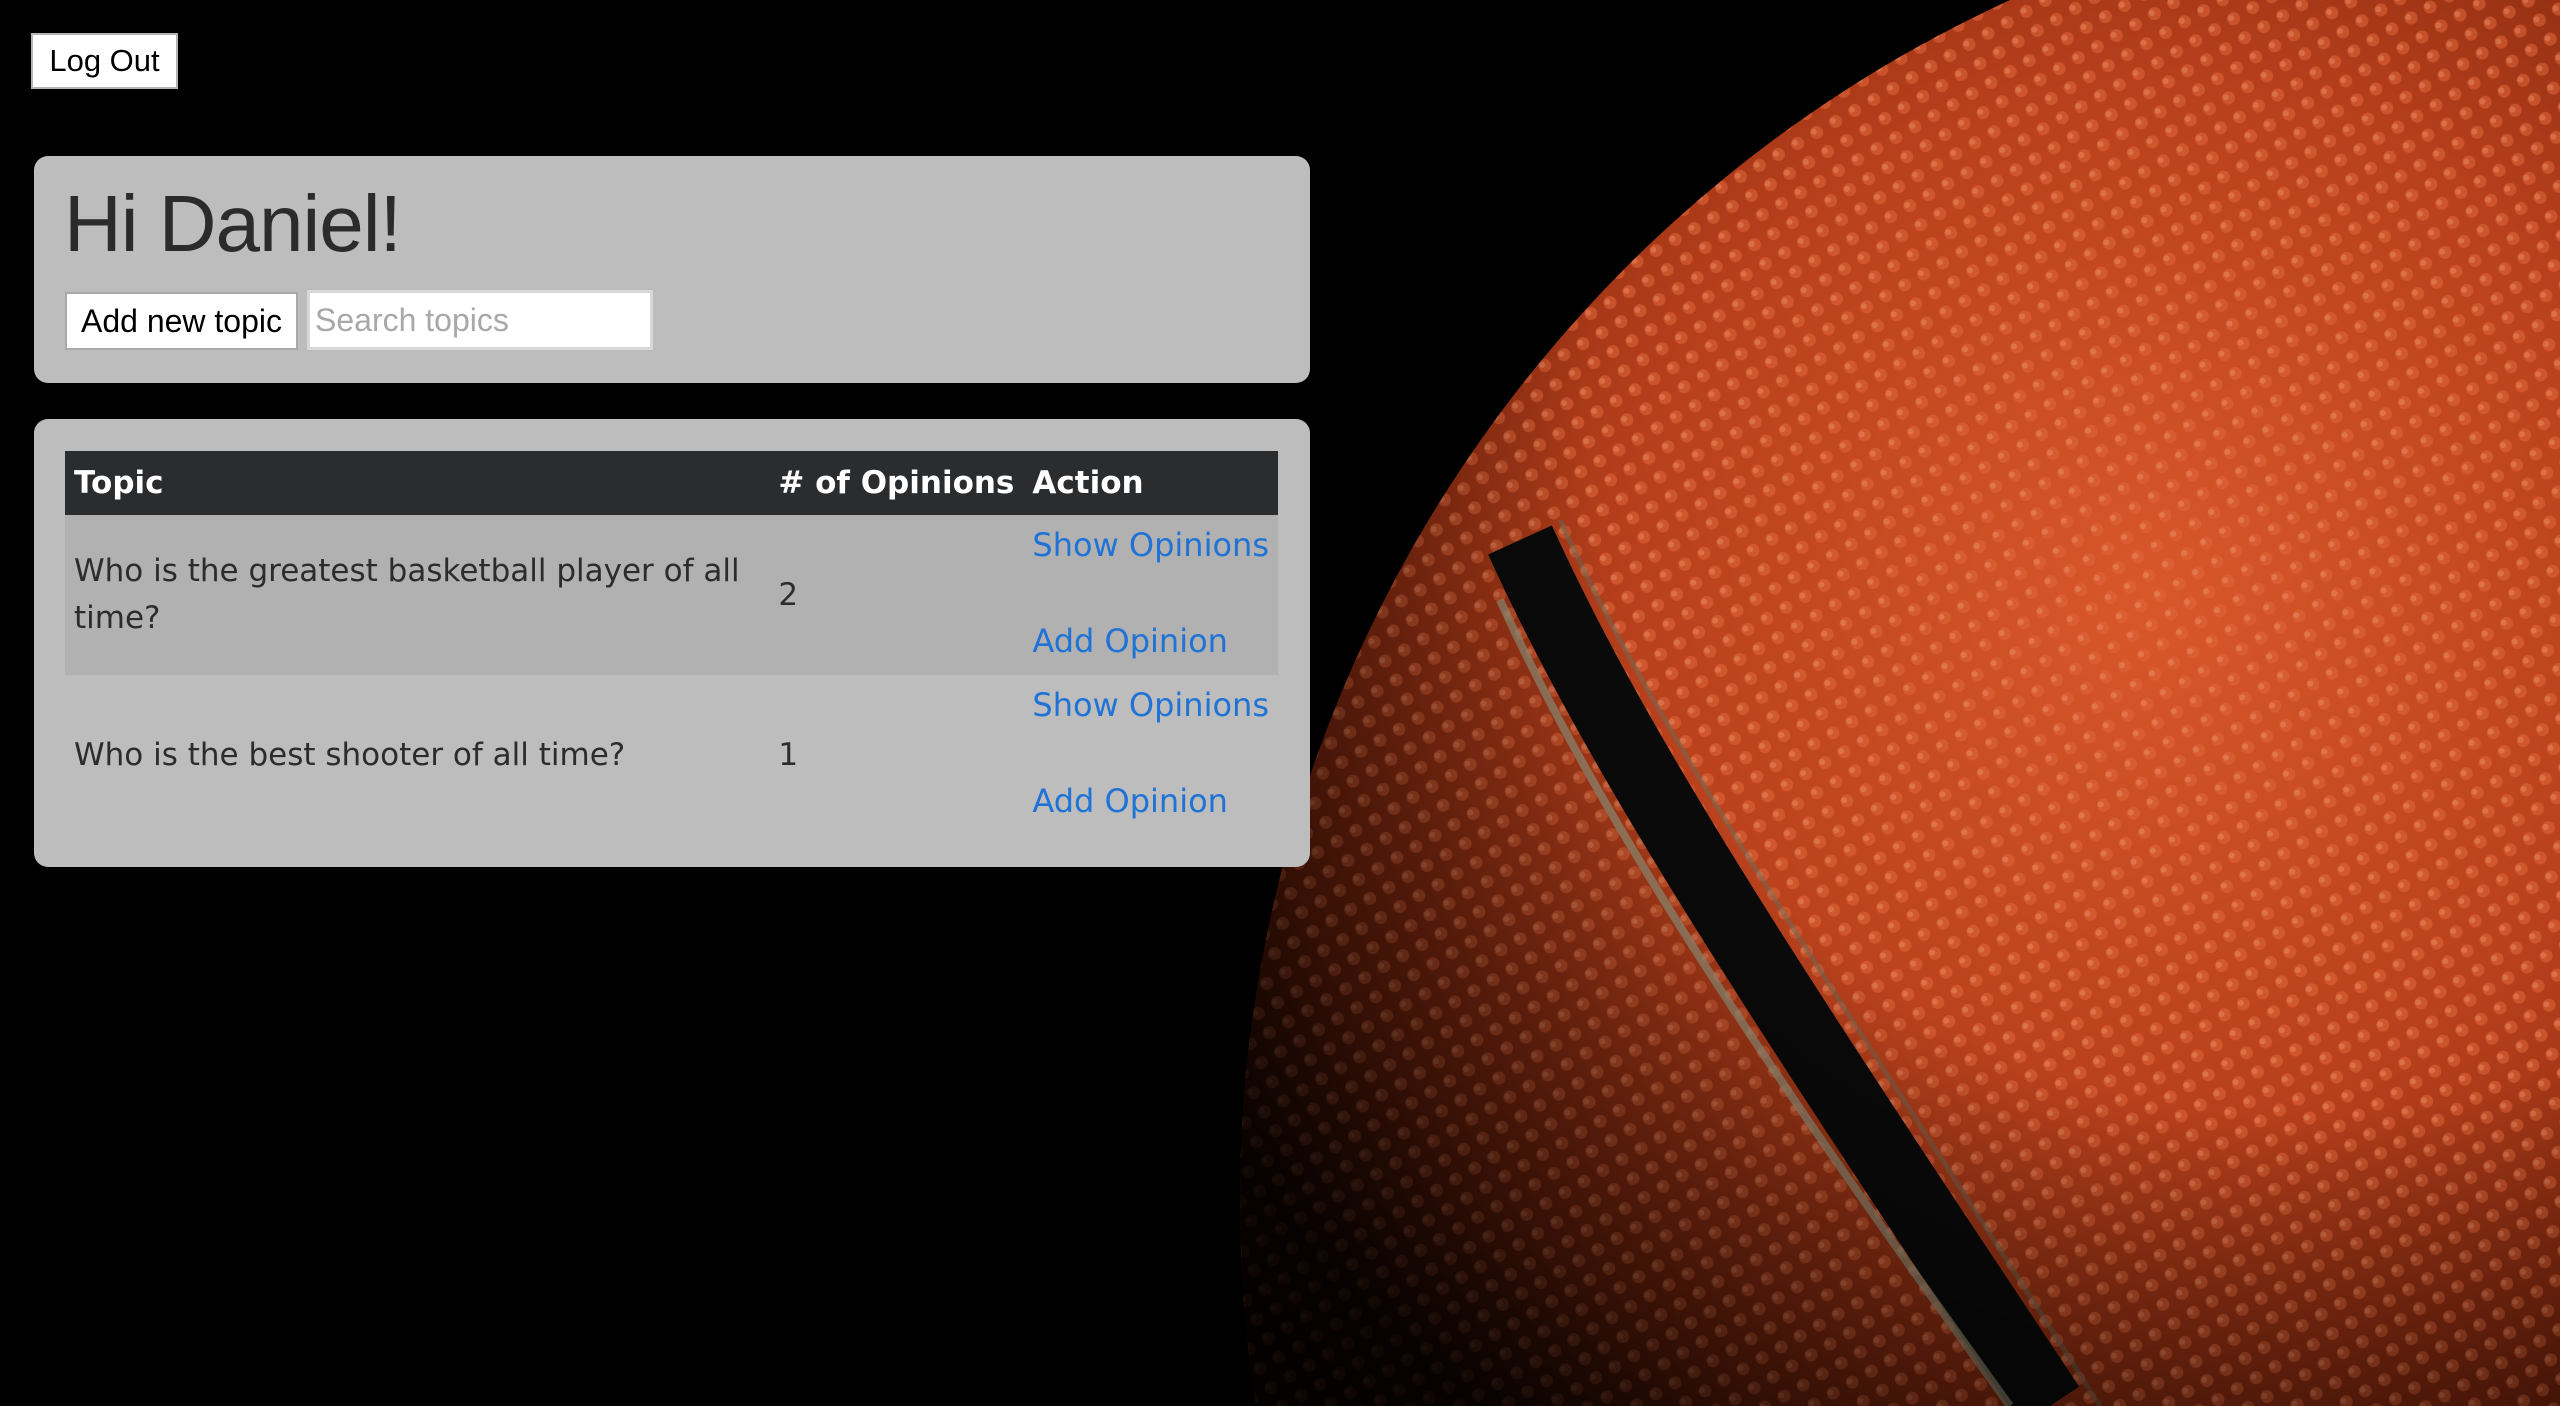 Image resolution: width=2560 pixels, height=1406 pixels. I want to click on table-header-row: Topic # of Opinions Action, so click(671, 483).